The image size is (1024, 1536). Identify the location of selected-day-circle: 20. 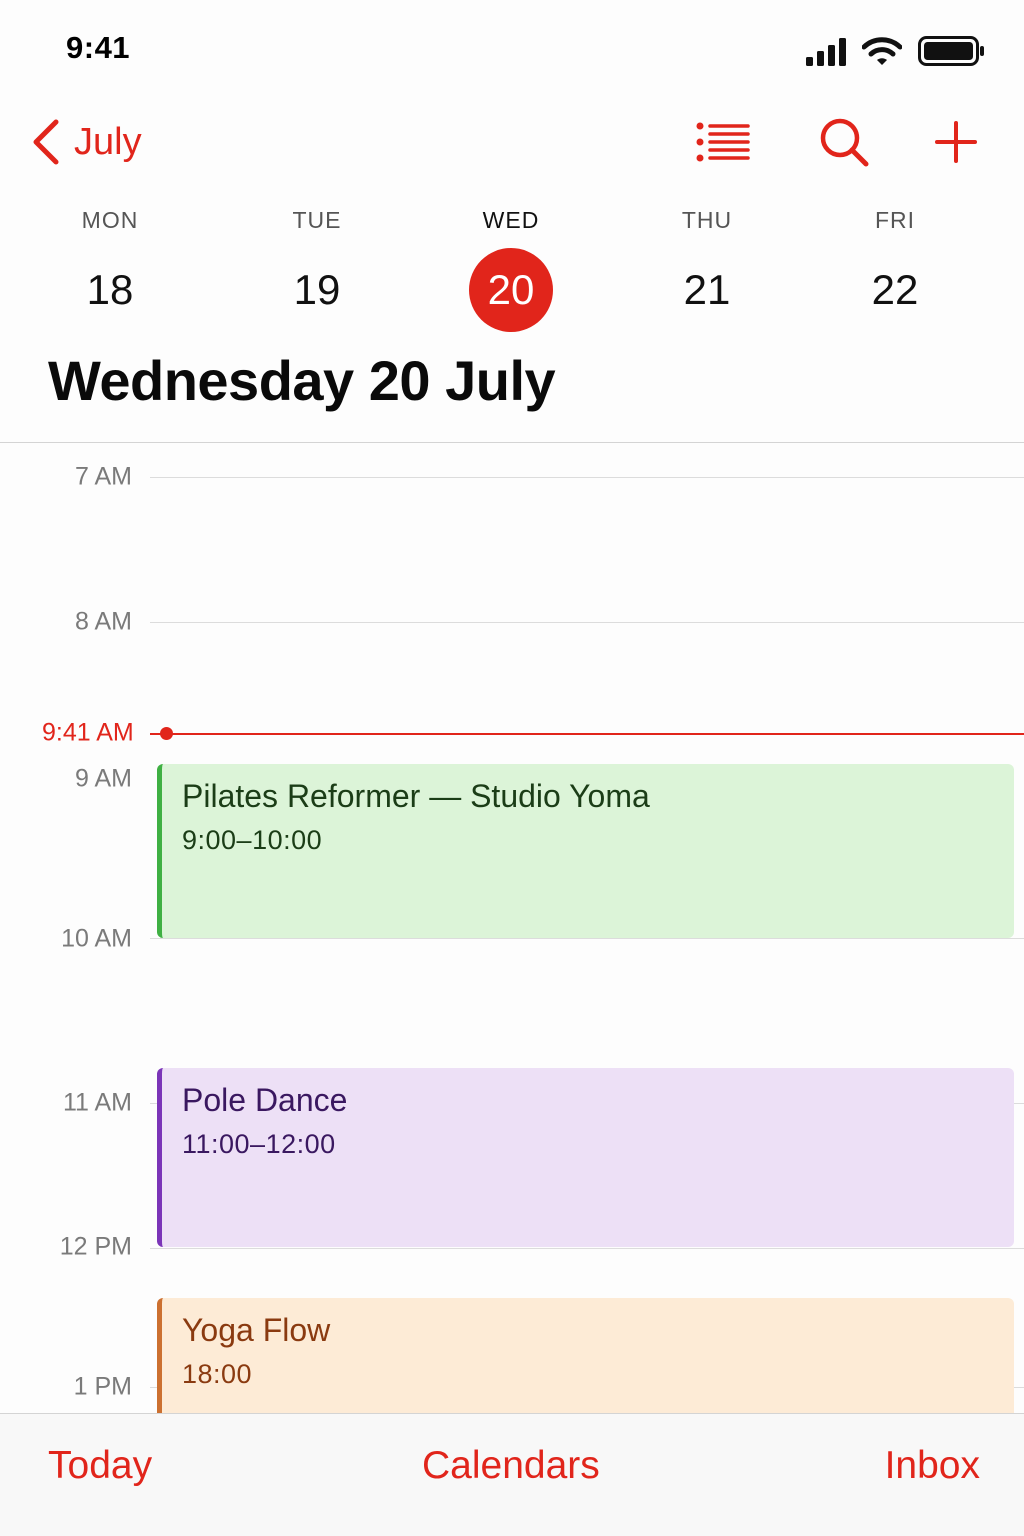
(511, 290).